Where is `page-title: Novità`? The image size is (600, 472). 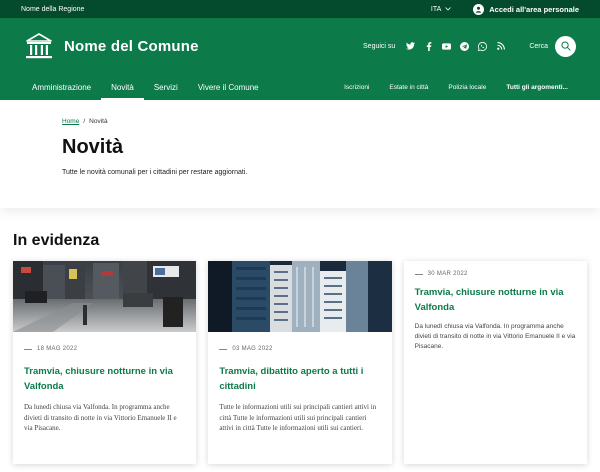 page-title: Novità is located at coordinates (93, 147).